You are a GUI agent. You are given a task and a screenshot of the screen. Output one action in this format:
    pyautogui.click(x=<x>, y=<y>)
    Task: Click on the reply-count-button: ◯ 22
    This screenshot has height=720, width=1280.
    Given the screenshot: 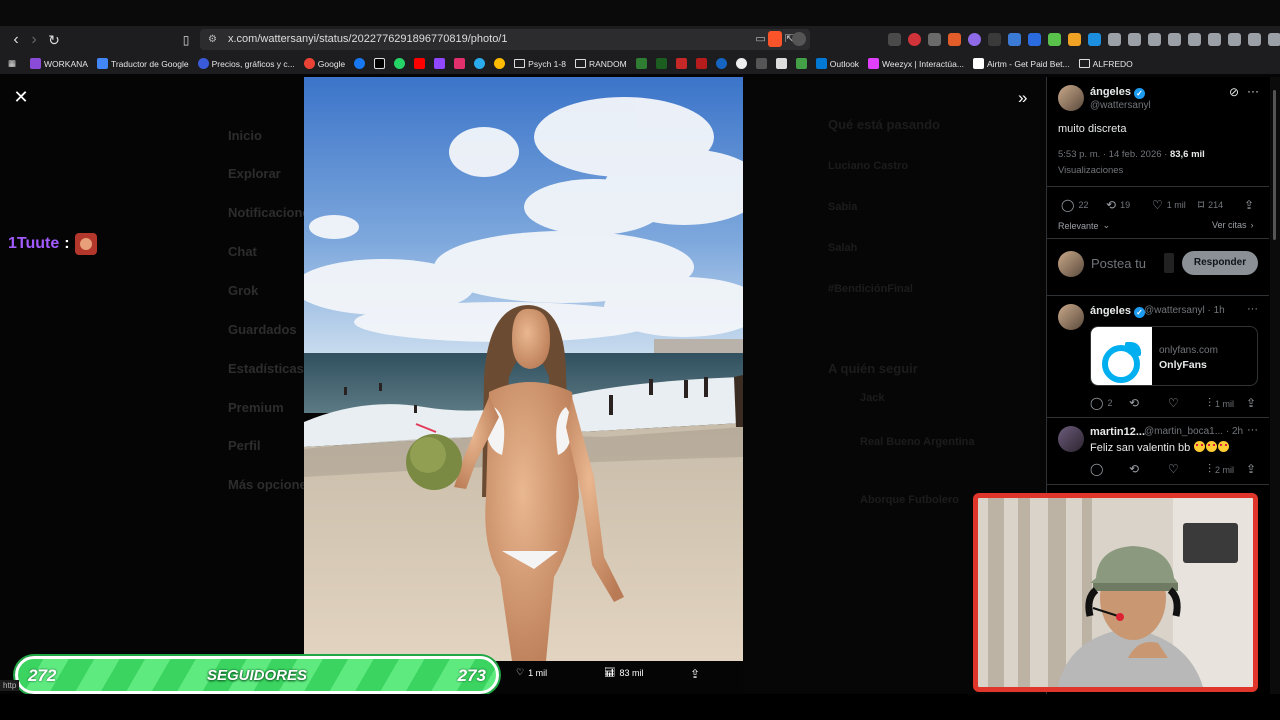 What is the action you would take?
    pyautogui.click(x=1074, y=205)
    